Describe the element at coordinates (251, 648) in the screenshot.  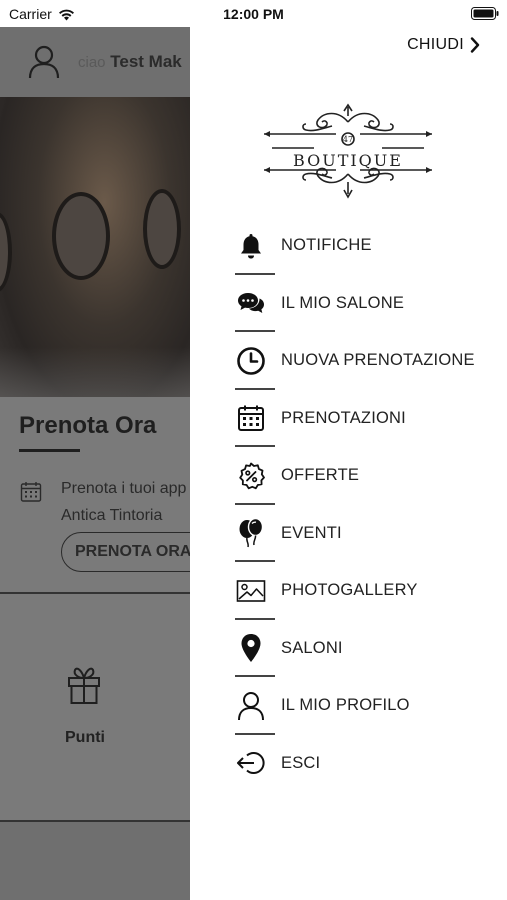
I see `map-pin-icon` at that location.